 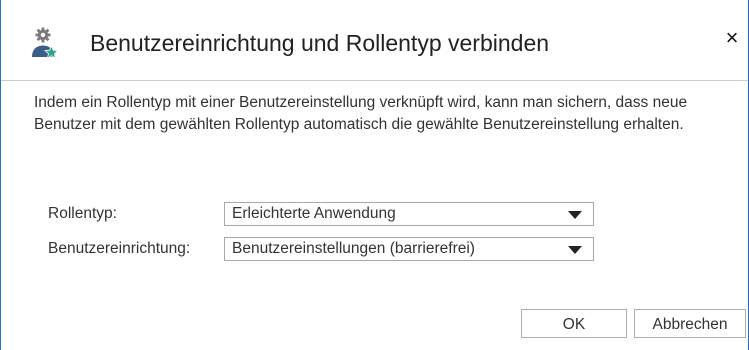 What do you see at coordinates (690, 323) in the screenshot?
I see `cancel-button: Abbrechen` at bounding box center [690, 323].